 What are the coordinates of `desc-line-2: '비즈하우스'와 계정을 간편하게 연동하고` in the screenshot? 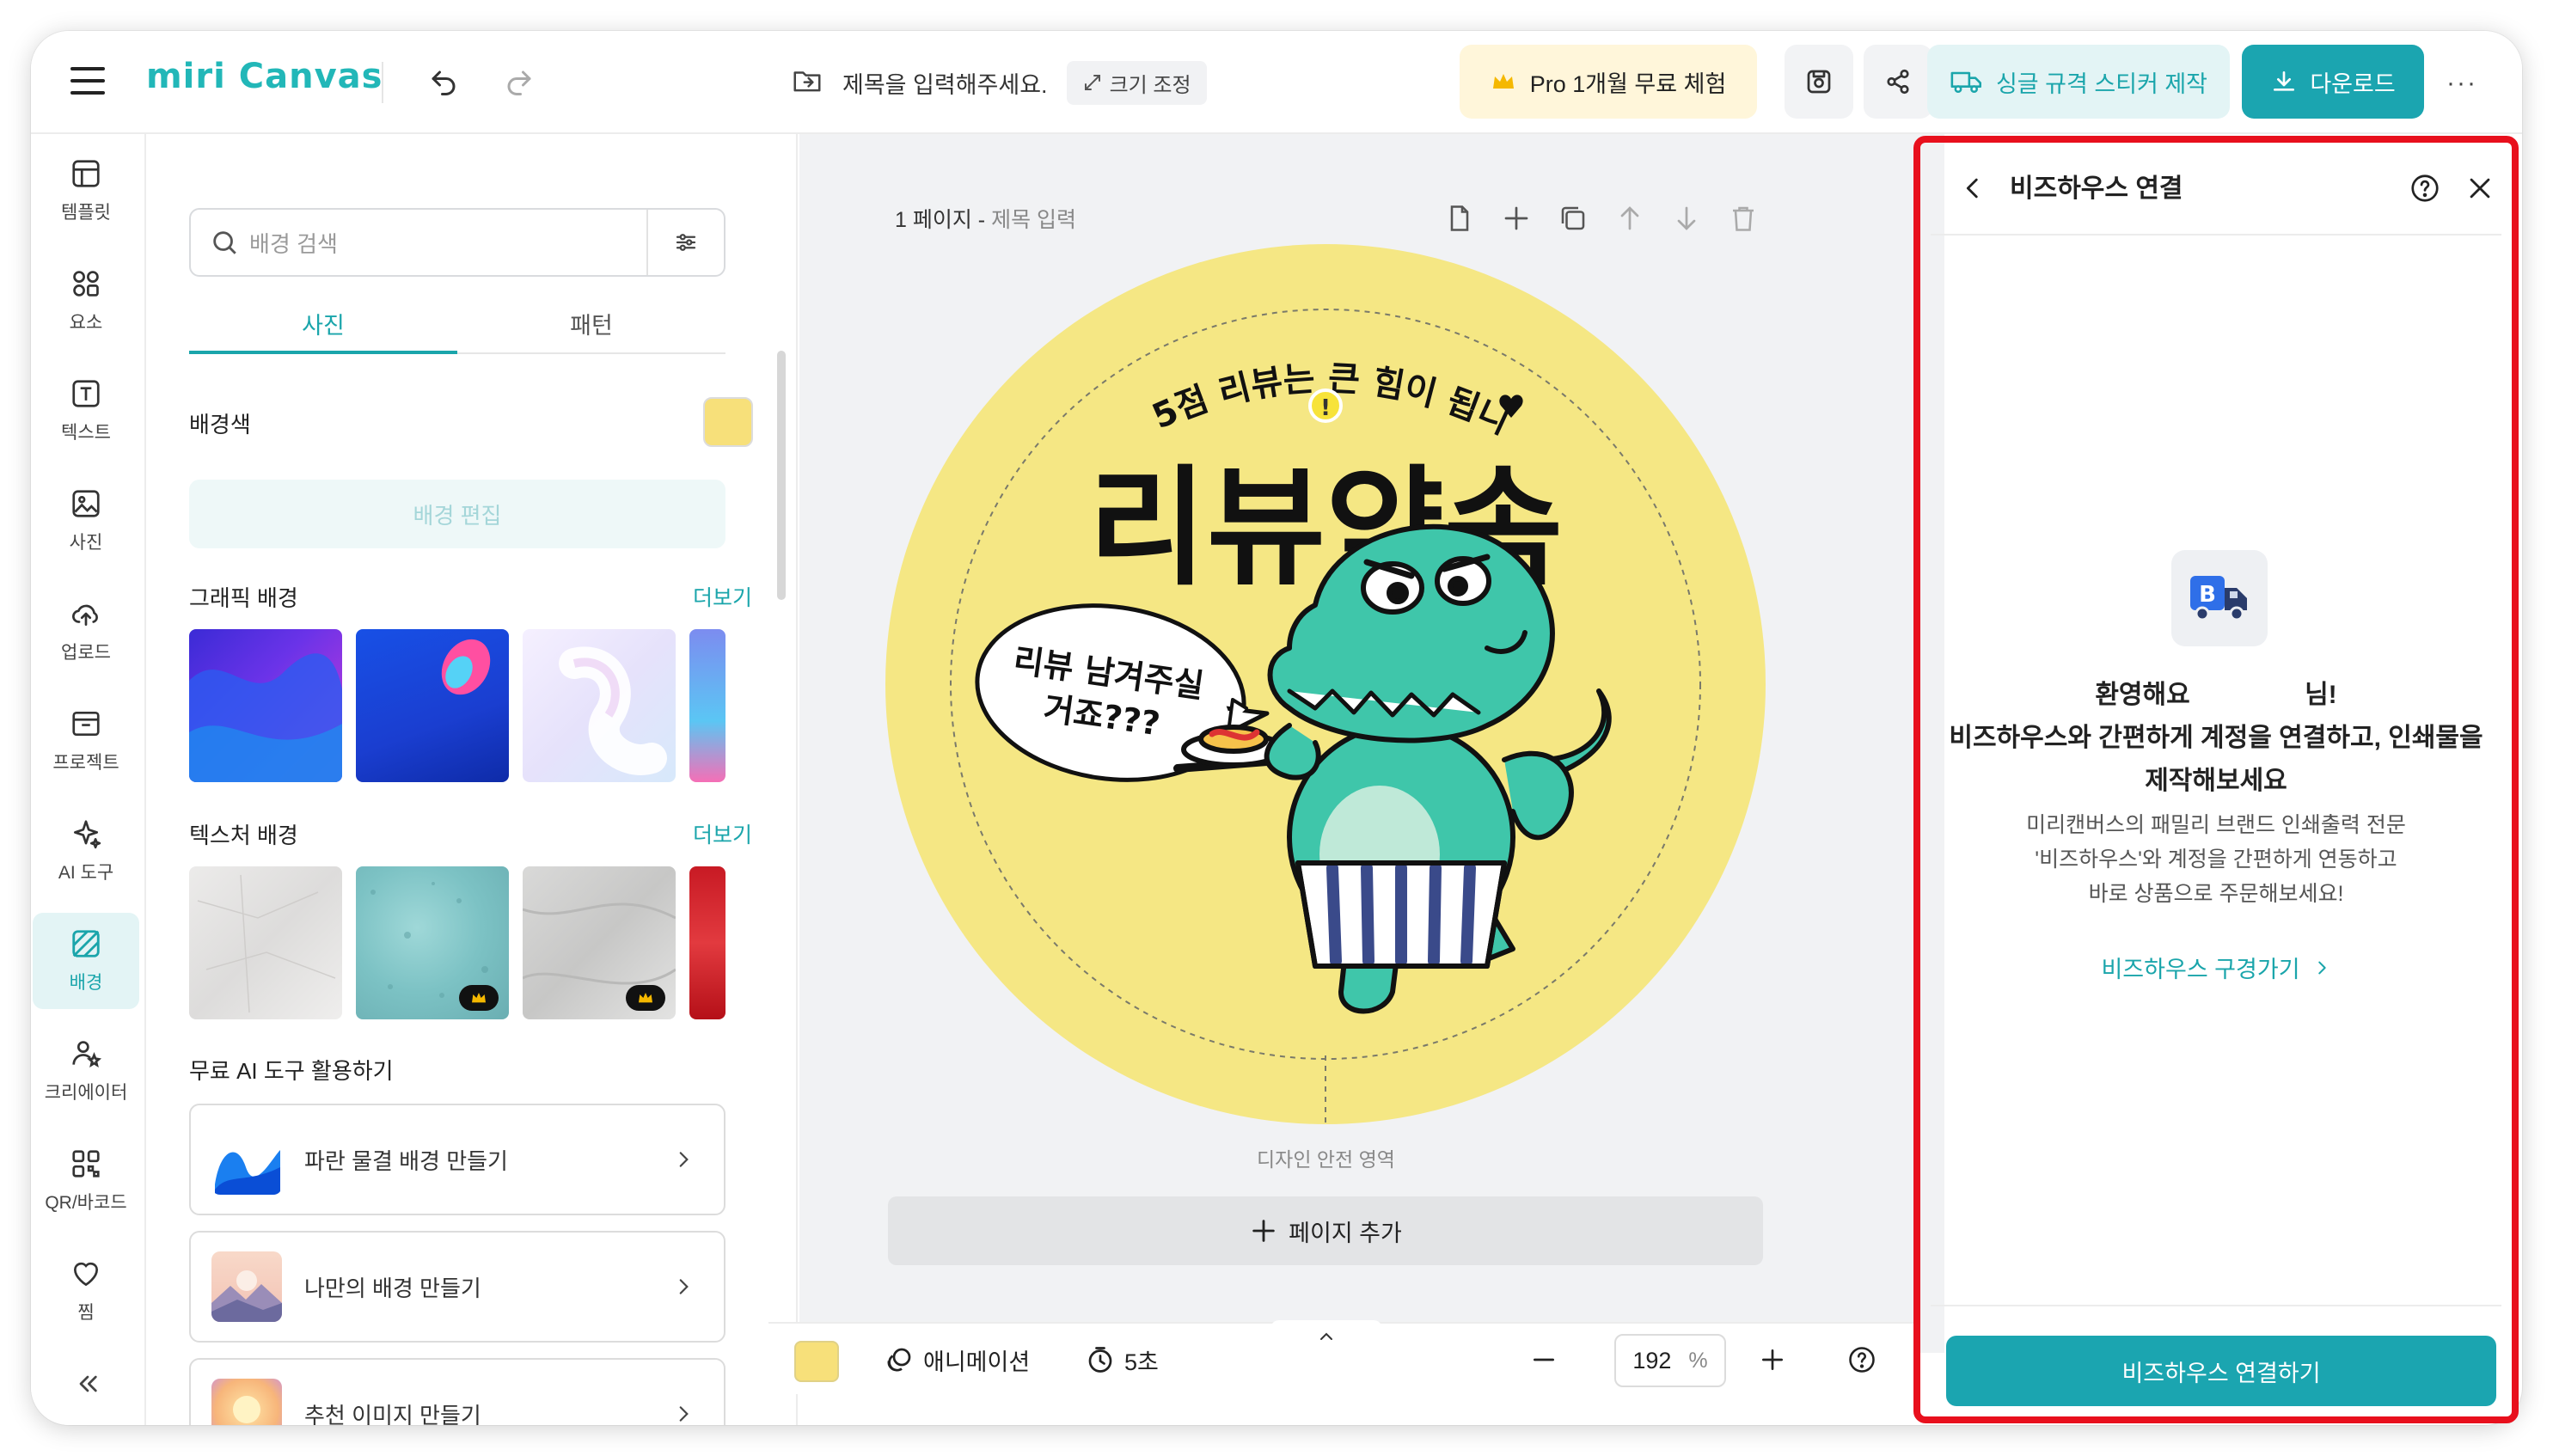 It's located at (2216, 860).